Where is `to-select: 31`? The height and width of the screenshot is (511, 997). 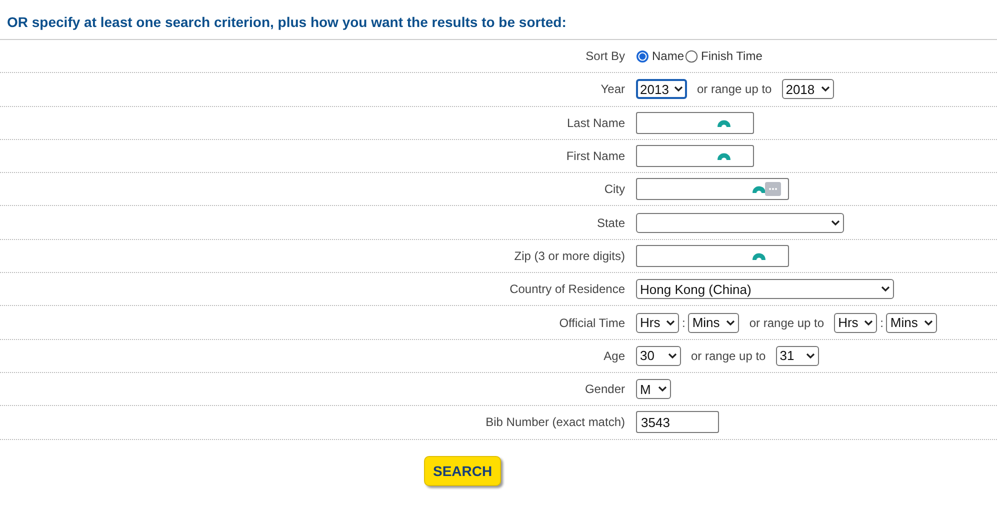 to-select: 31 is located at coordinates (797, 356).